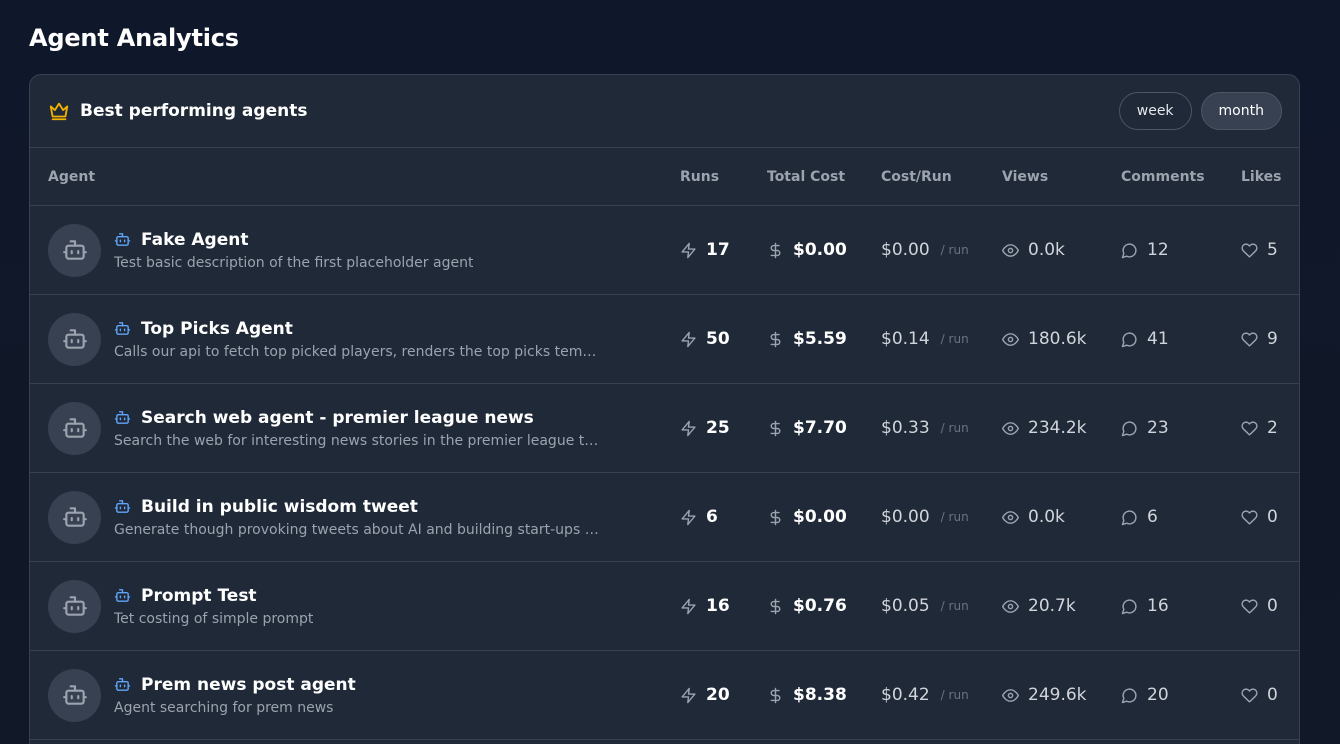  I want to click on month-button: month, so click(1241, 111).